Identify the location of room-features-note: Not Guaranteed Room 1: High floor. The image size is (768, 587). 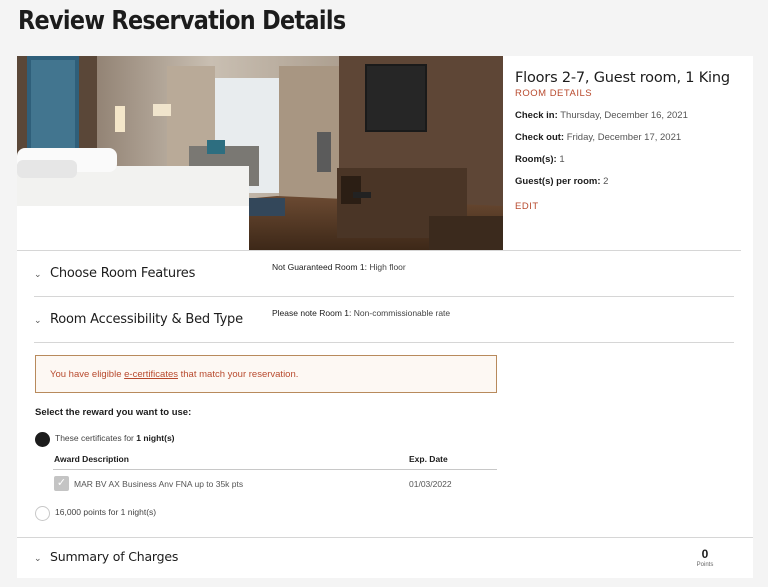
(339, 267).